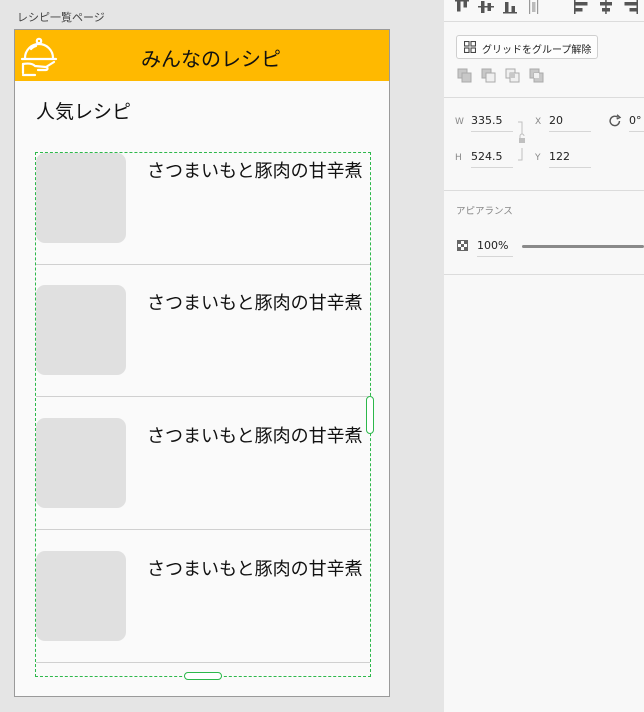 The image size is (644, 712). What do you see at coordinates (61, 17) in the screenshot?
I see `artboard-label: レシピ一覧ページ` at bounding box center [61, 17].